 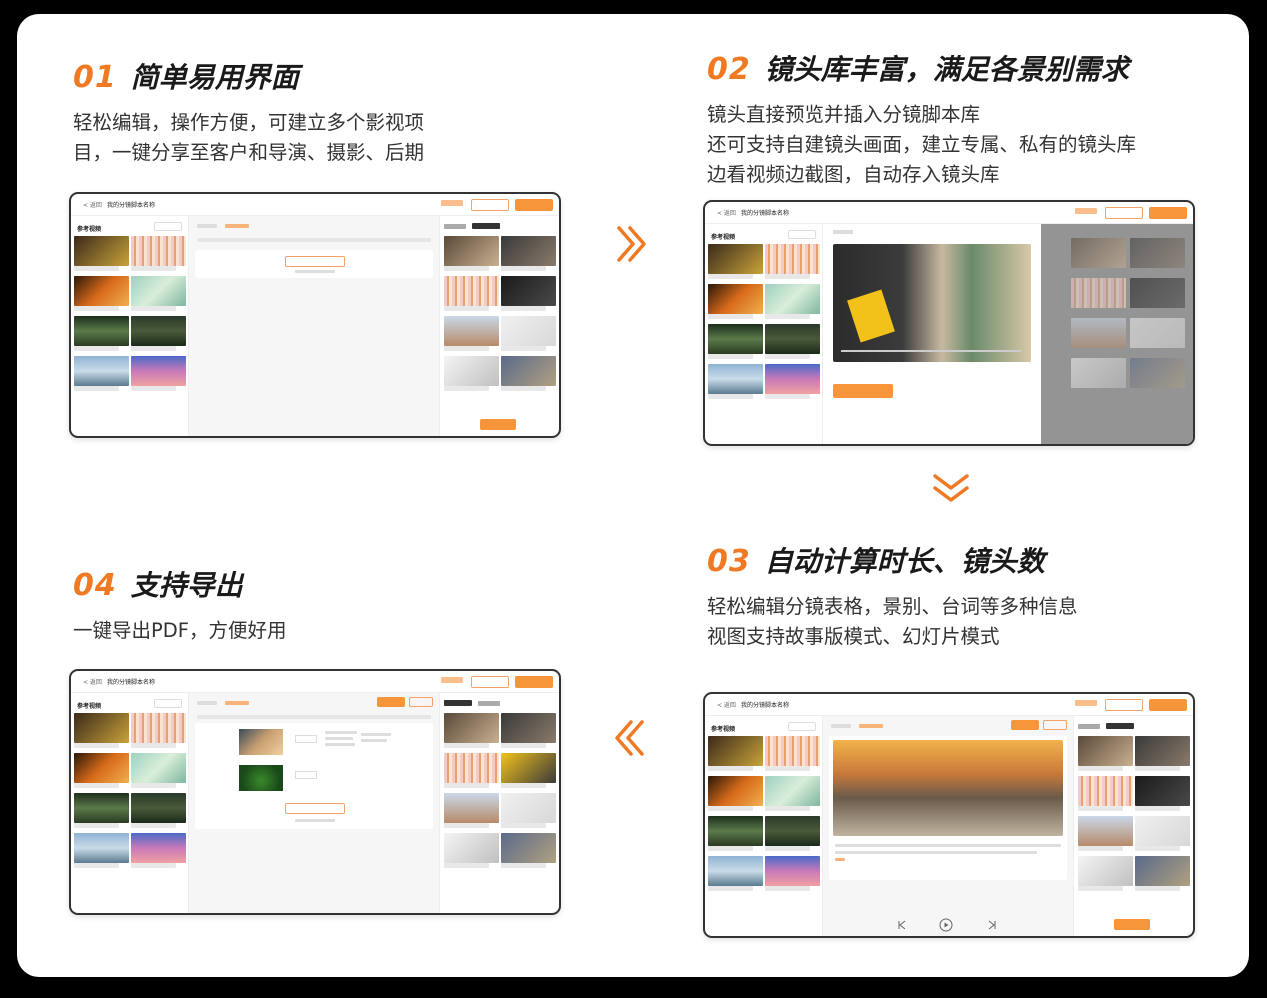 I want to click on video-preview, so click(x=932, y=303).